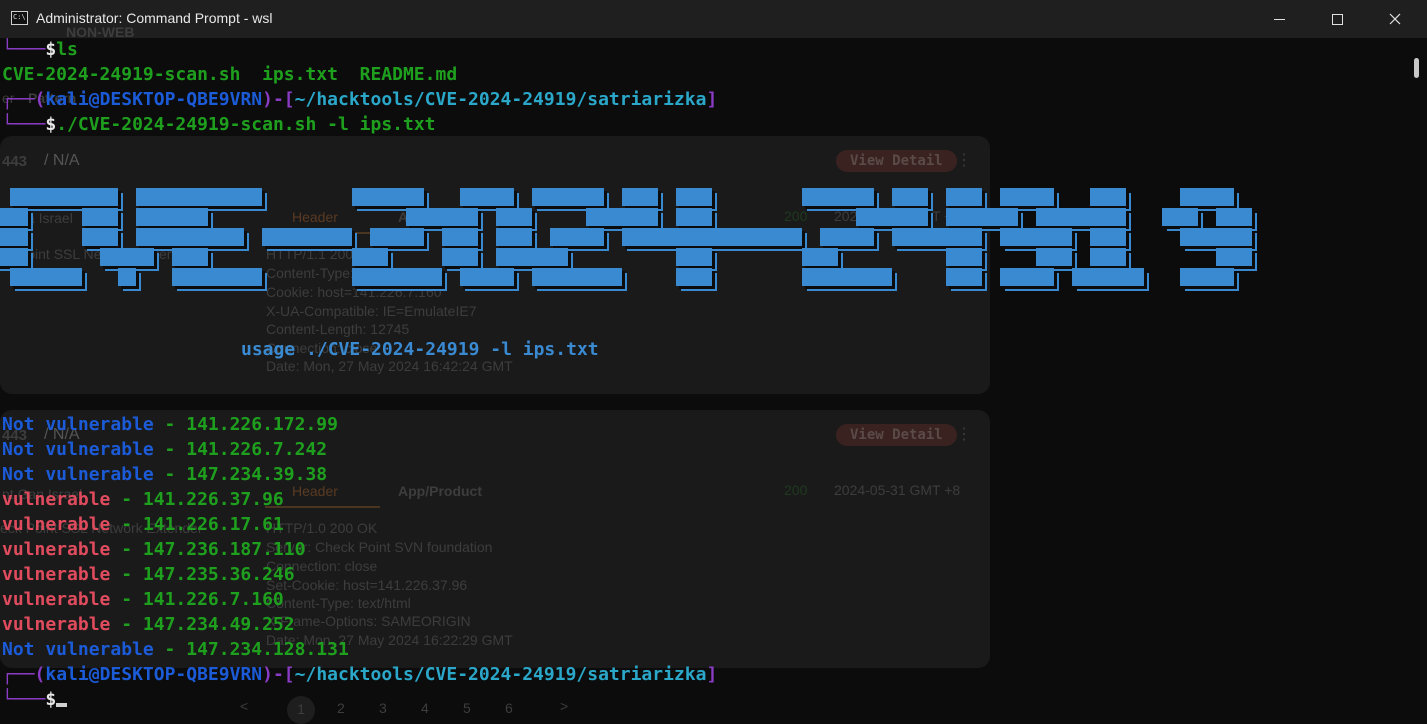  What do you see at coordinates (18, 99) in the screenshot?
I see `prompt-corner: ┌──` at bounding box center [18, 99].